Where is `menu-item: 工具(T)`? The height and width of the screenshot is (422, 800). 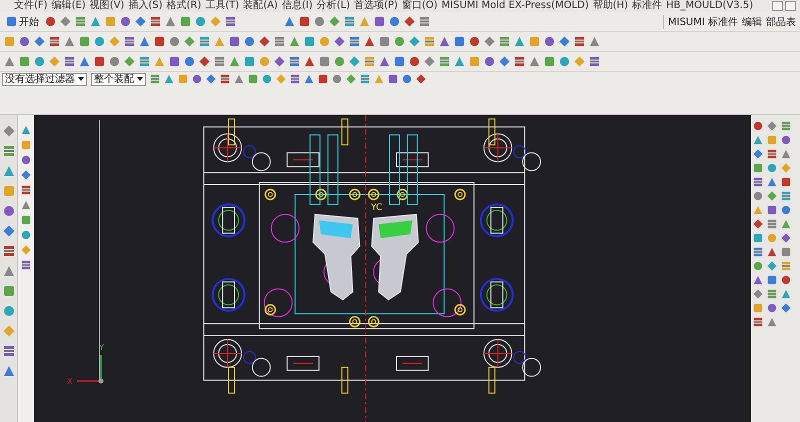
menu-item: 工具(T) is located at coordinates (222, 6).